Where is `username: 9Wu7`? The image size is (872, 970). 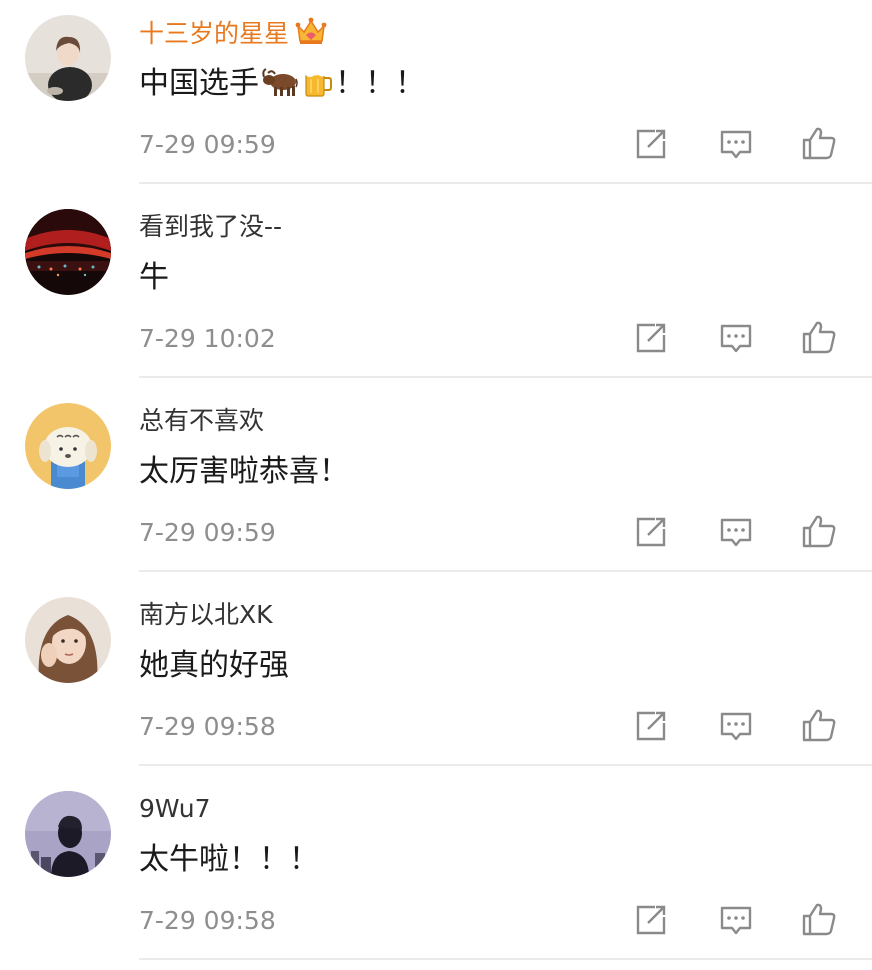 username: 9Wu7 is located at coordinates (174, 809).